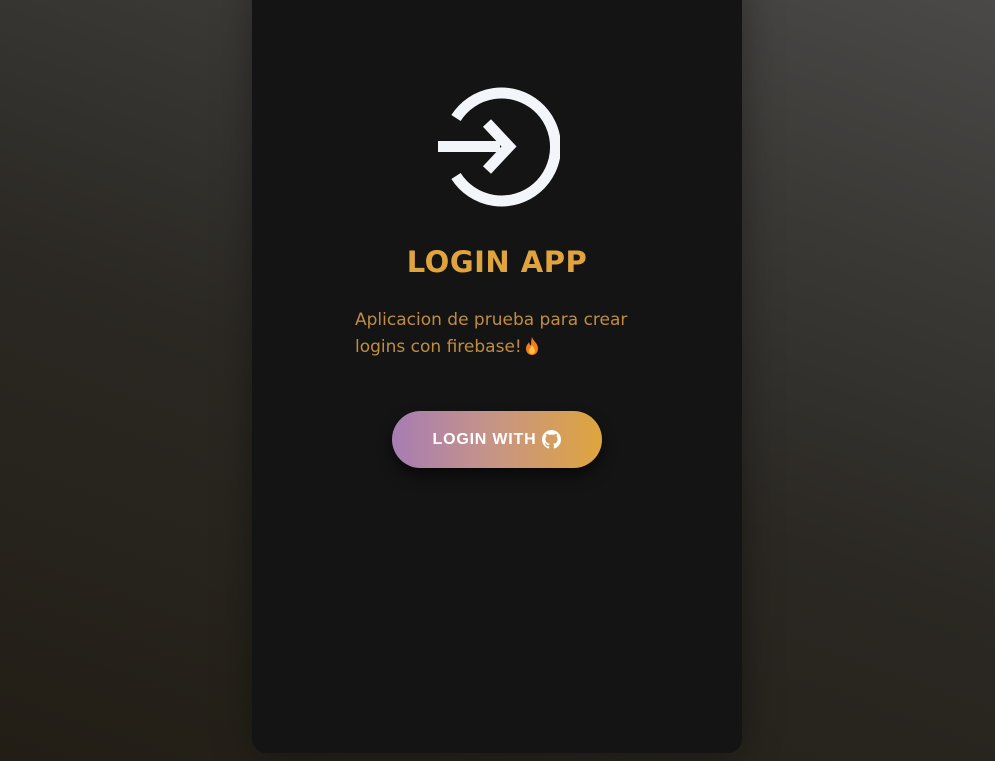  I want to click on fire-icon, so click(532, 346).